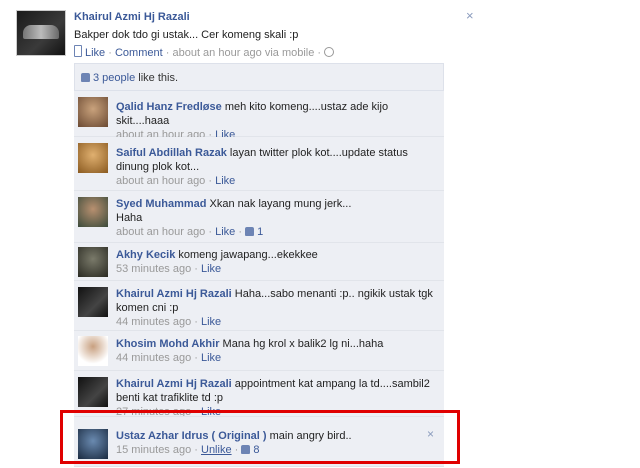 The height and width of the screenshot is (468, 640). What do you see at coordinates (248, 255) in the screenshot?
I see `comment-text: komeng jawapang...ekekkee` at bounding box center [248, 255].